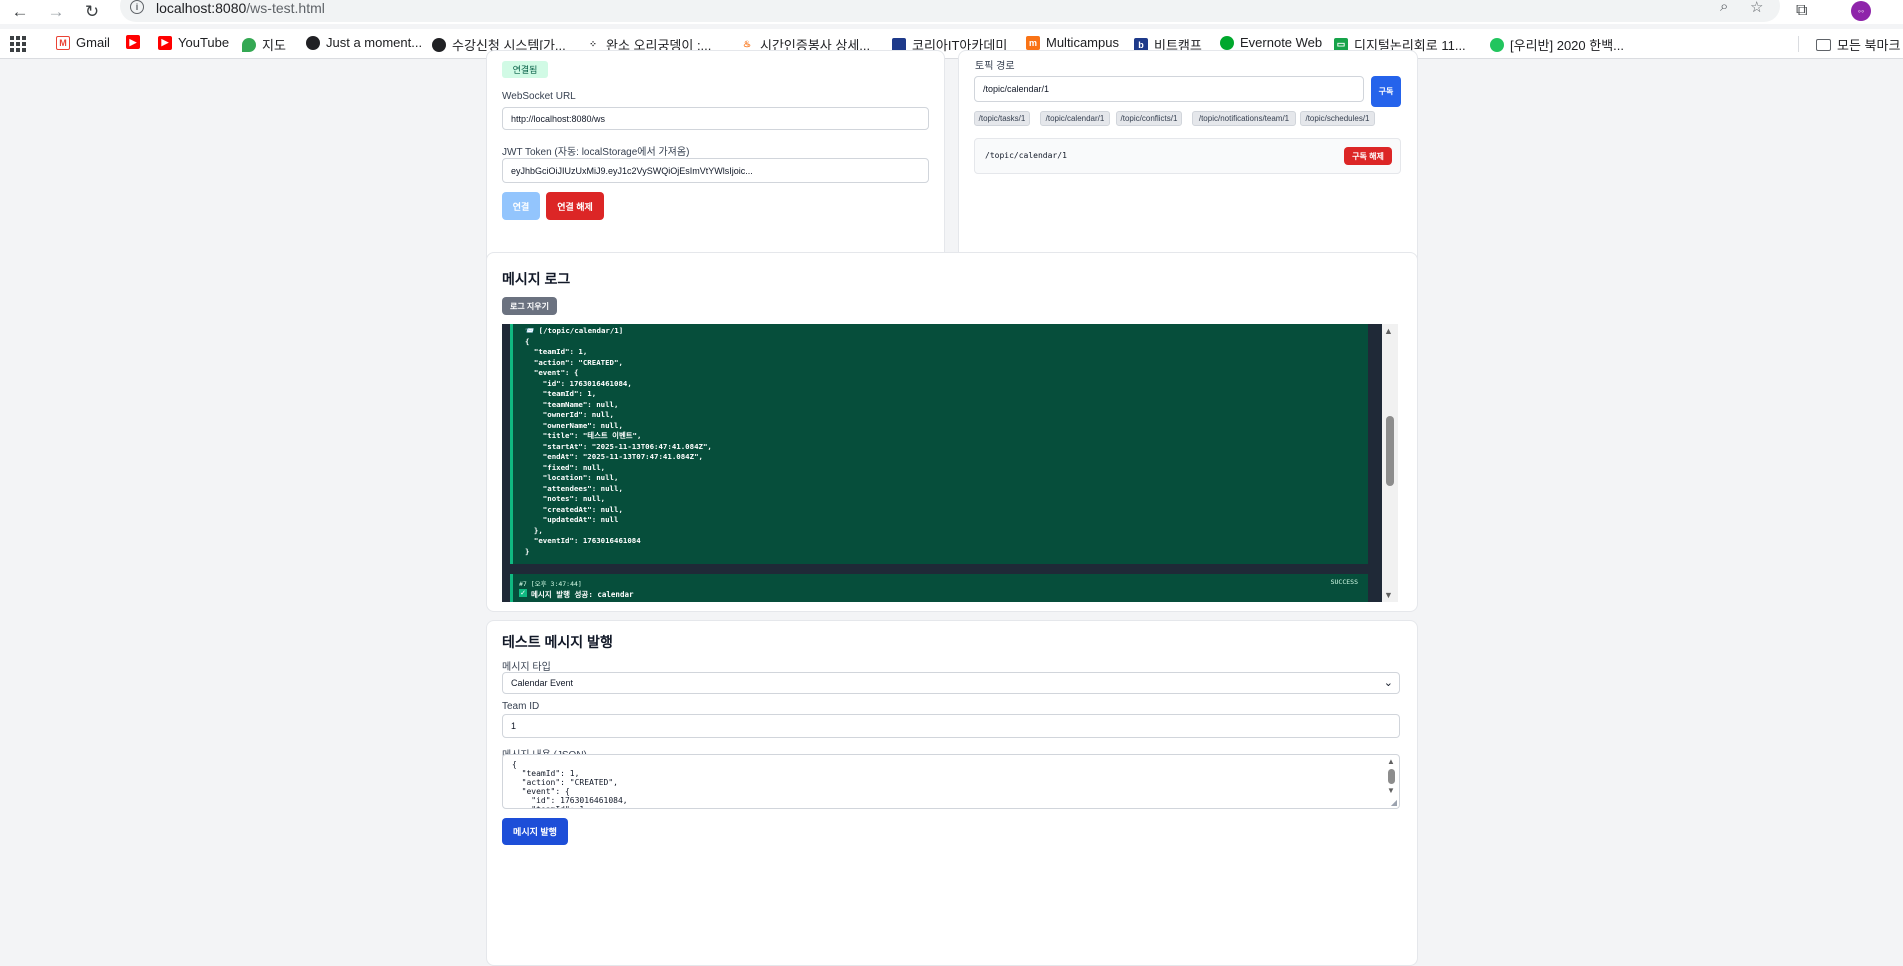 The width and height of the screenshot is (1903, 966). I want to click on active-subscription-row: /topic/calendar/1 구독 해제, so click(1187, 156).